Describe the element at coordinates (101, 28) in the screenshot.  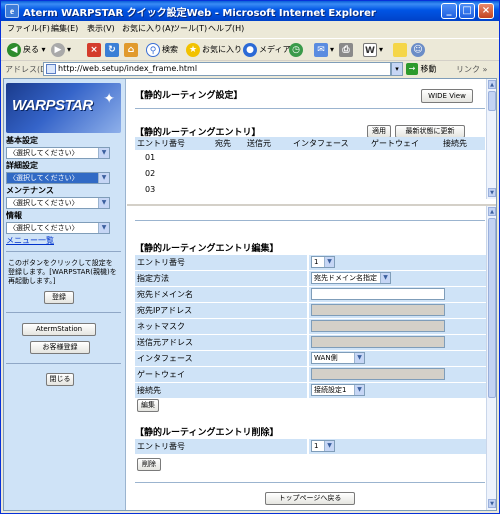
I see `menu-view: 表示(V)` at that location.